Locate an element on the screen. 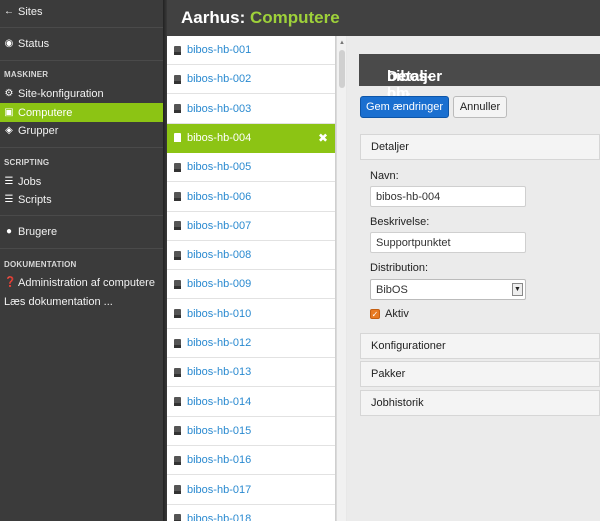 This screenshot has width=600, height=521. section-details-toggle: Detaljer is located at coordinates (480, 147).